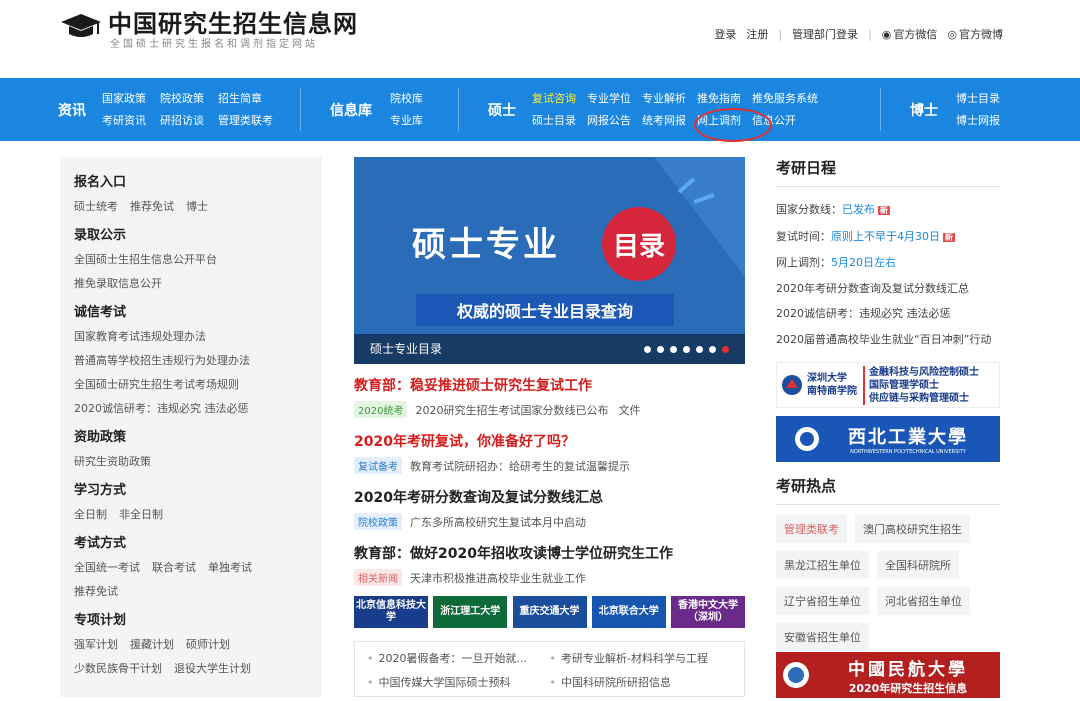 The width and height of the screenshot is (1080, 701). Describe the element at coordinates (145, 259) in the screenshot. I see `sidebar-link: 全国硕士生招生信息公开平台` at that location.